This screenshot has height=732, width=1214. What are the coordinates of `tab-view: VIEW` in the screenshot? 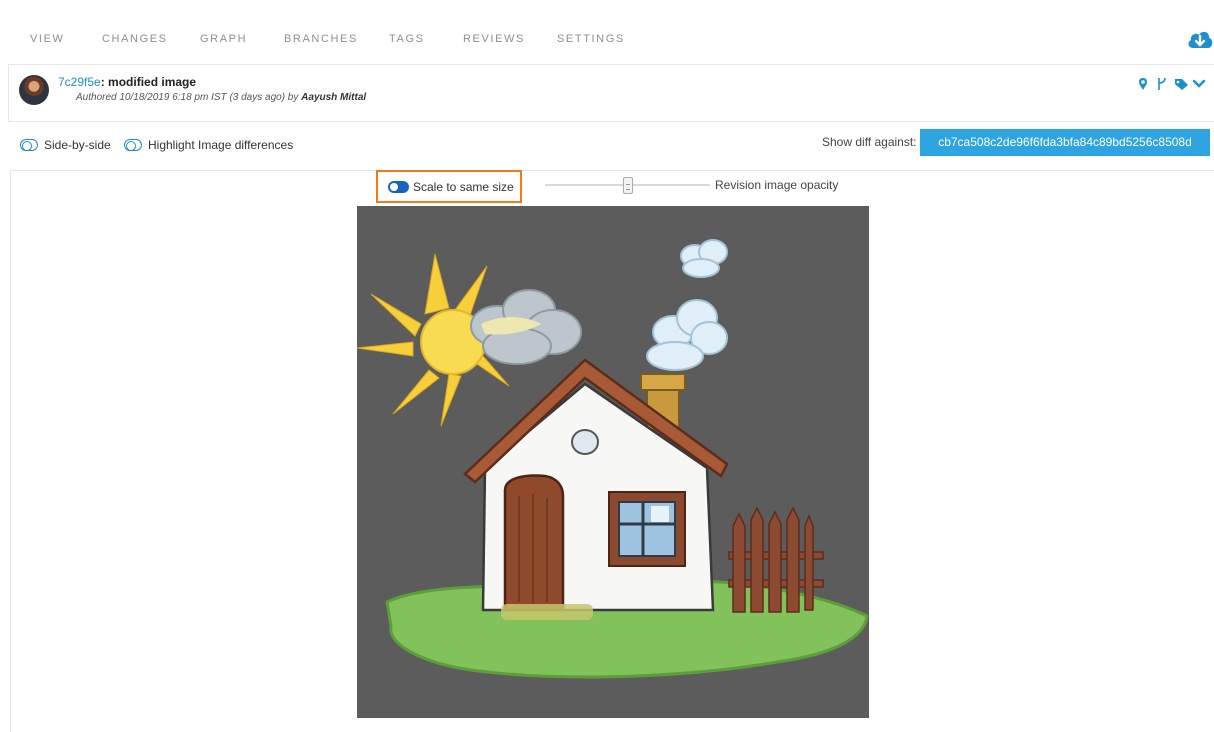 It's located at (47, 39).